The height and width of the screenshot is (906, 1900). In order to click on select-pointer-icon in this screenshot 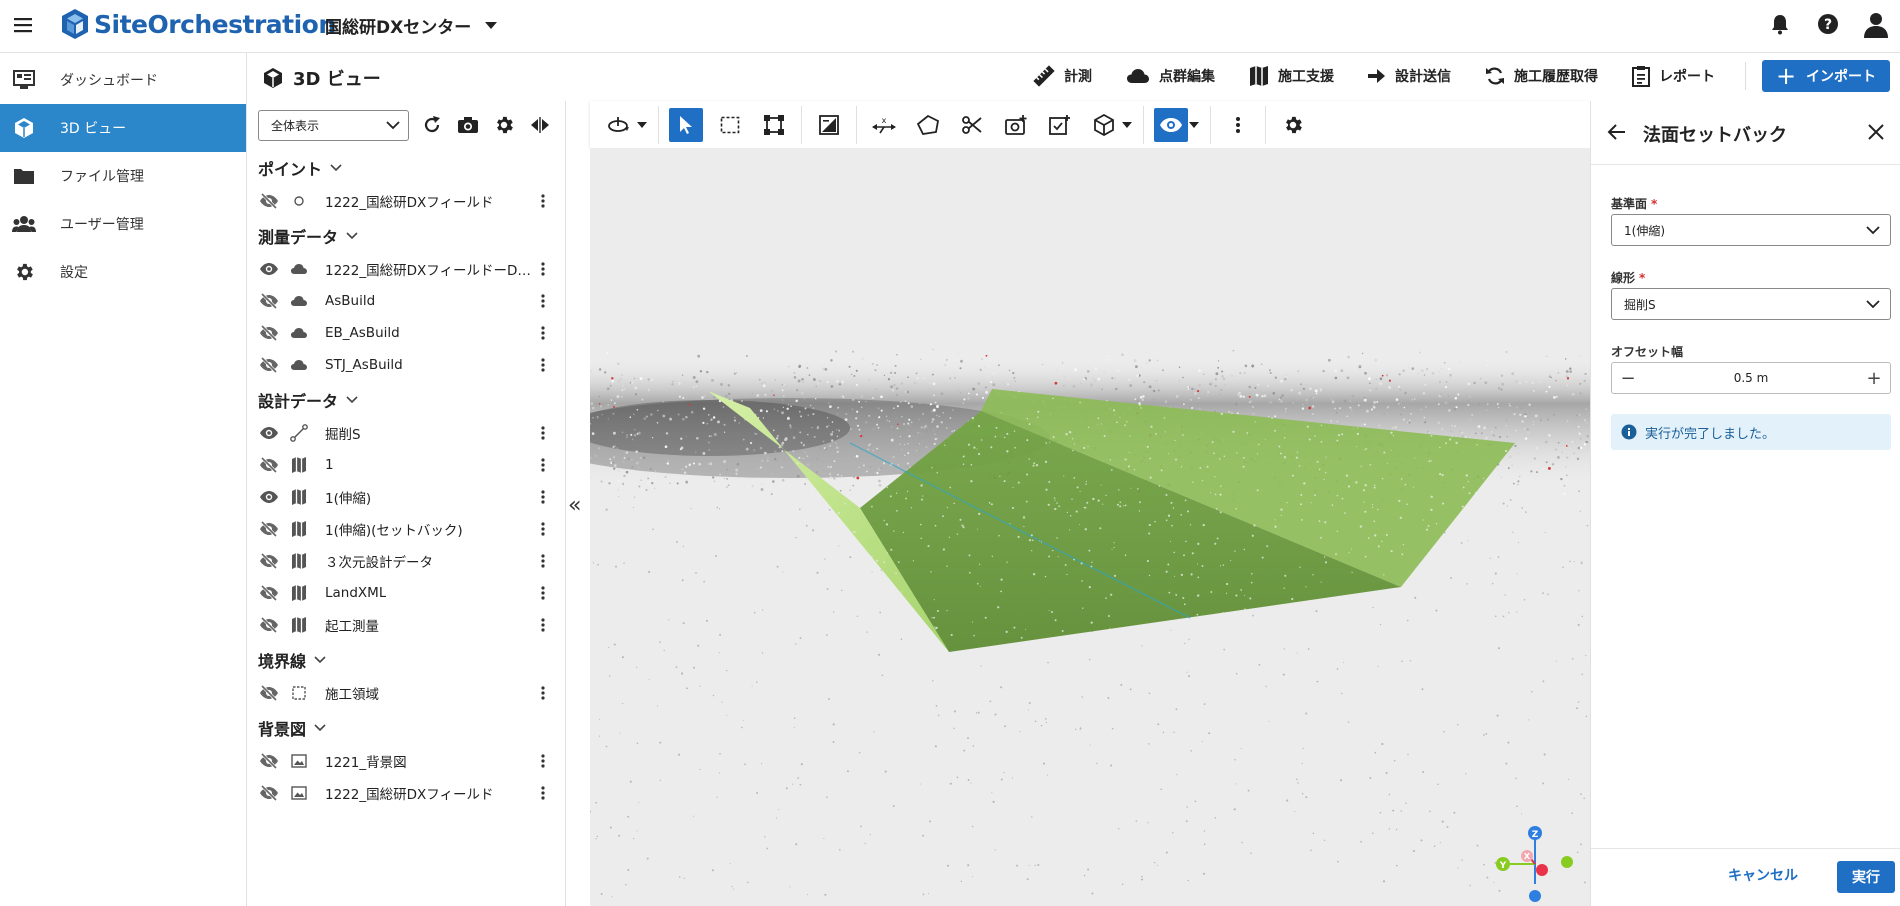, I will do `click(686, 124)`.